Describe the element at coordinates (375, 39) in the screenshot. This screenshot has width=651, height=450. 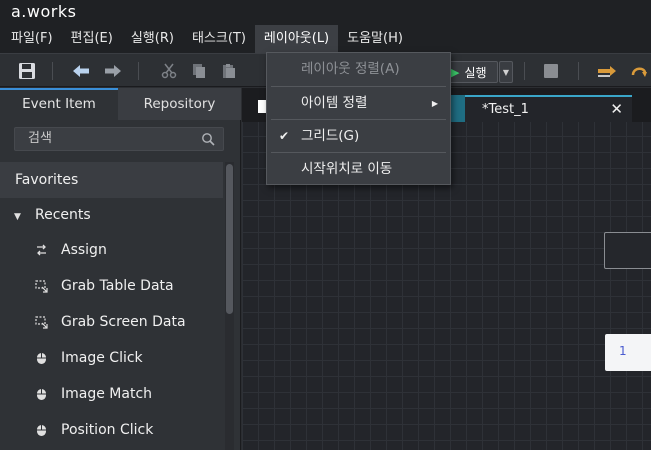
I see `menu-help: 도움말(H)` at that location.